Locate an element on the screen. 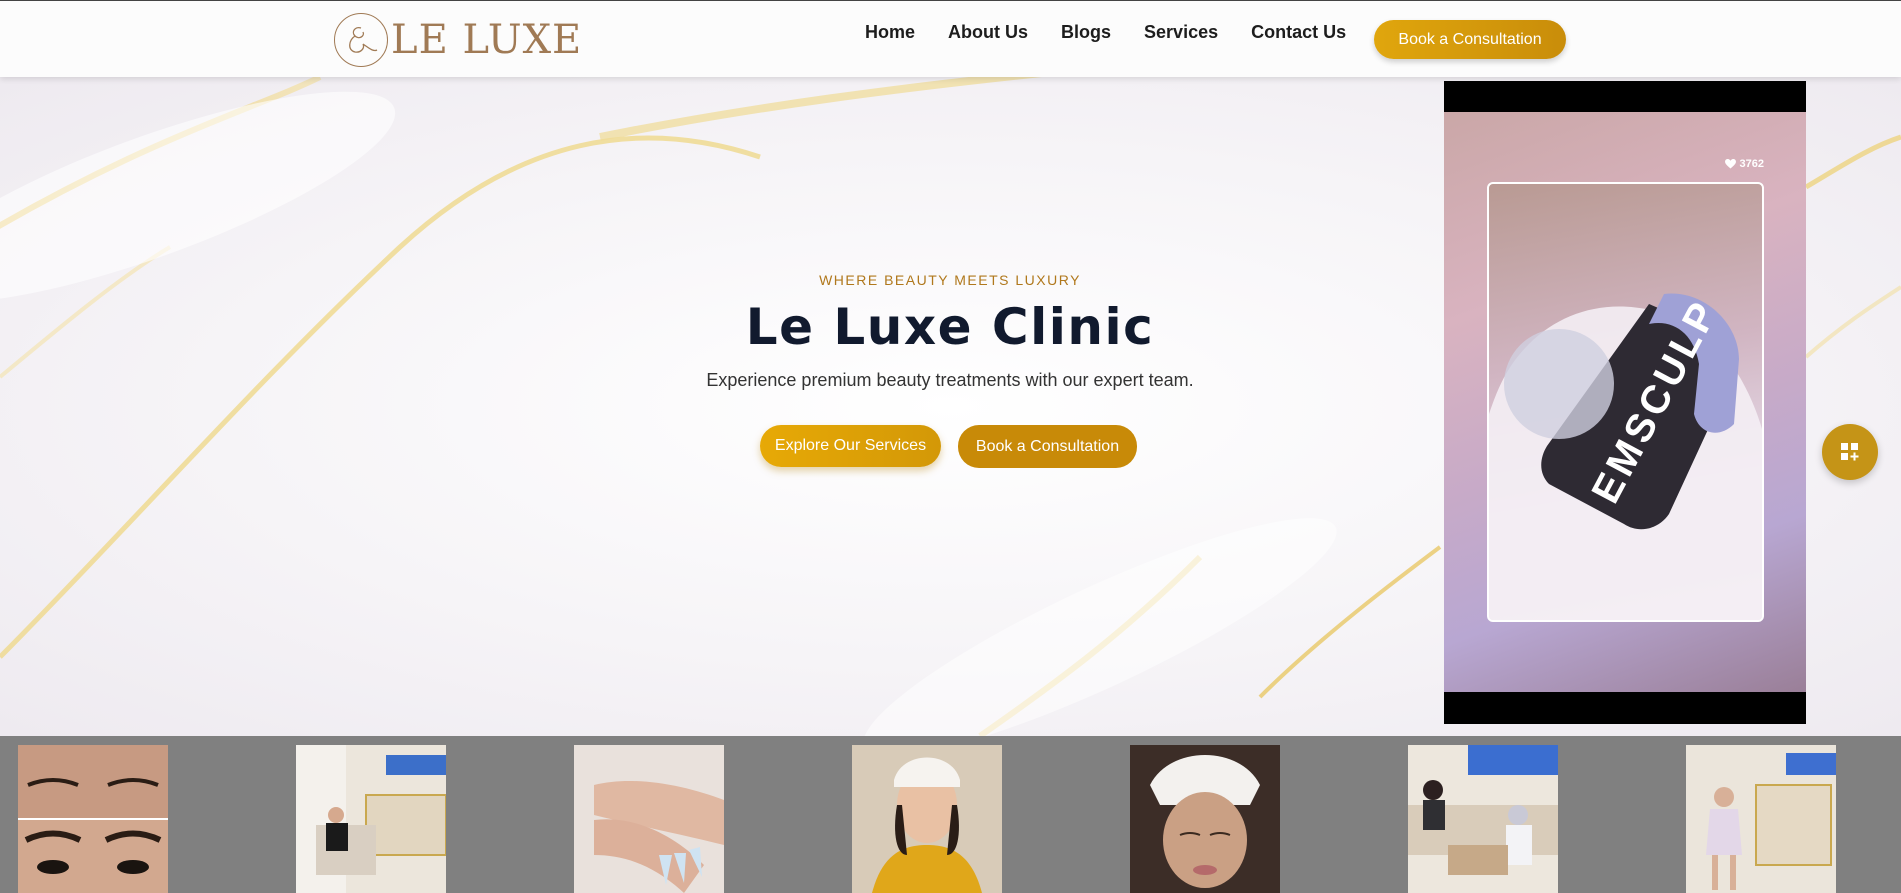 This screenshot has height=893, width=1901. brows-before-after-photo is located at coordinates (93, 819).